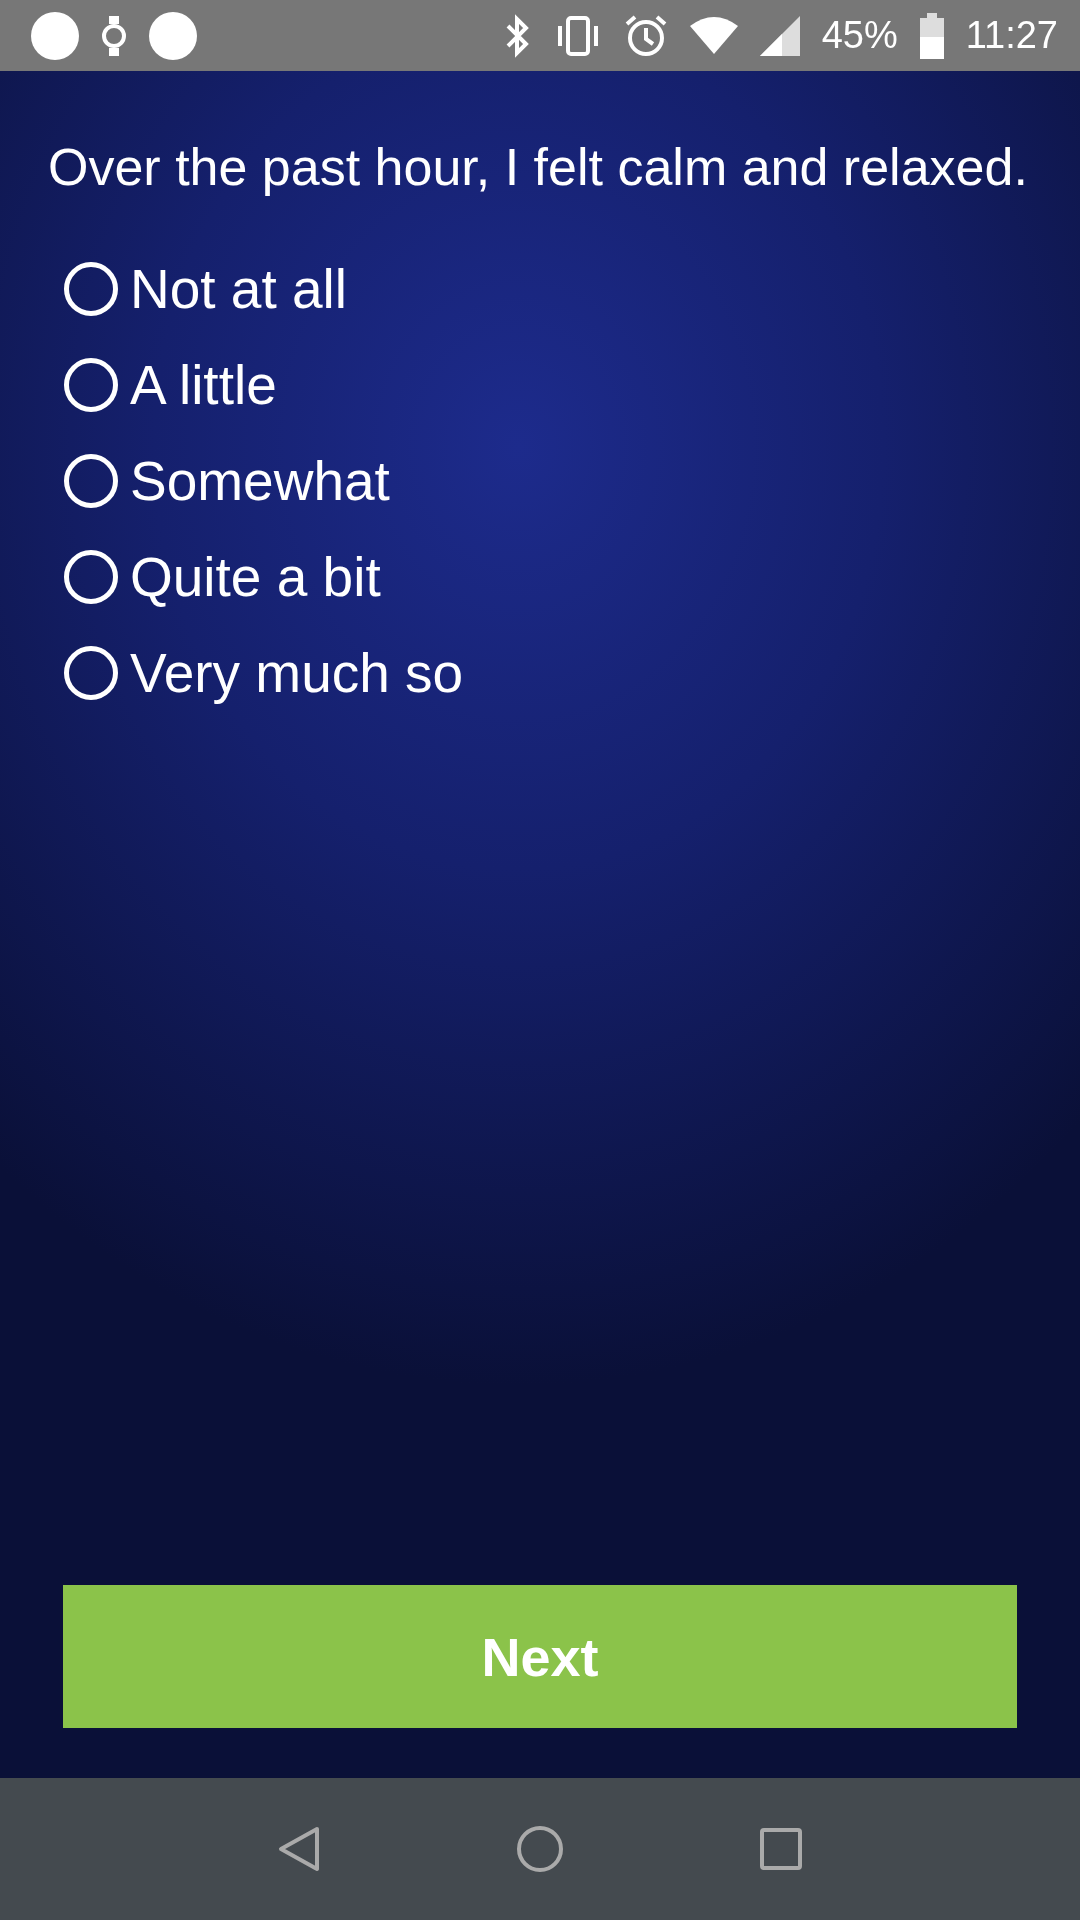 The width and height of the screenshot is (1080, 1920). Describe the element at coordinates (540, 673) in the screenshot. I see `answer-option: Very much so` at that location.